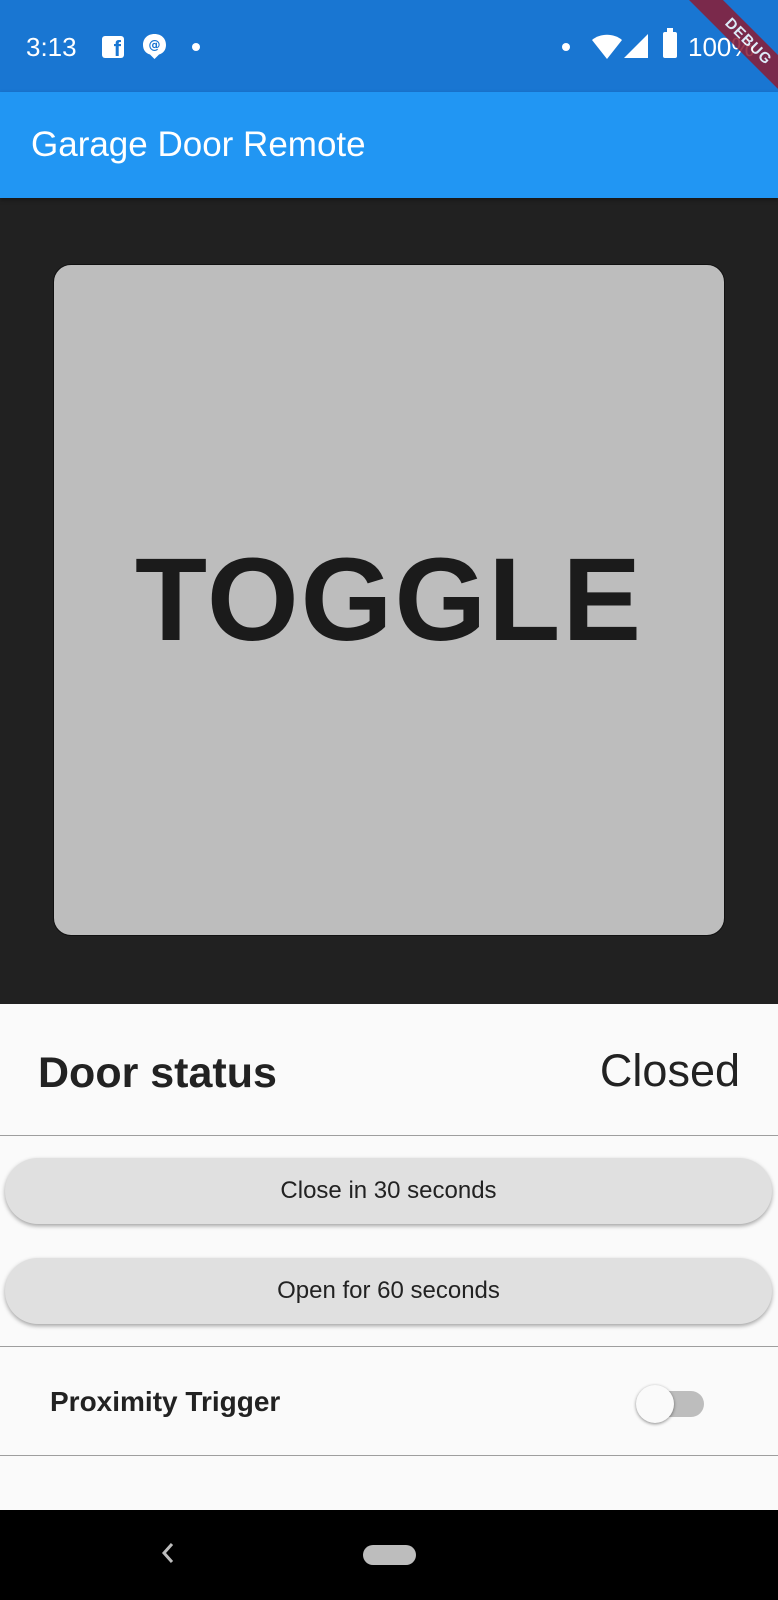 This screenshot has width=778, height=1600. I want to click on toggle-label: TOGGLE, so click(389, 600).